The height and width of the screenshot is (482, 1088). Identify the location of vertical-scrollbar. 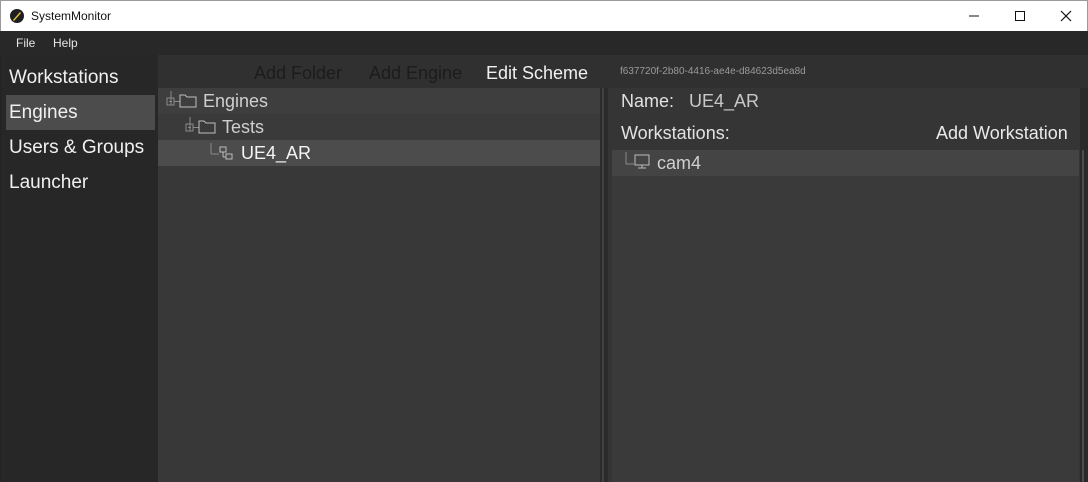
(1084, 285).